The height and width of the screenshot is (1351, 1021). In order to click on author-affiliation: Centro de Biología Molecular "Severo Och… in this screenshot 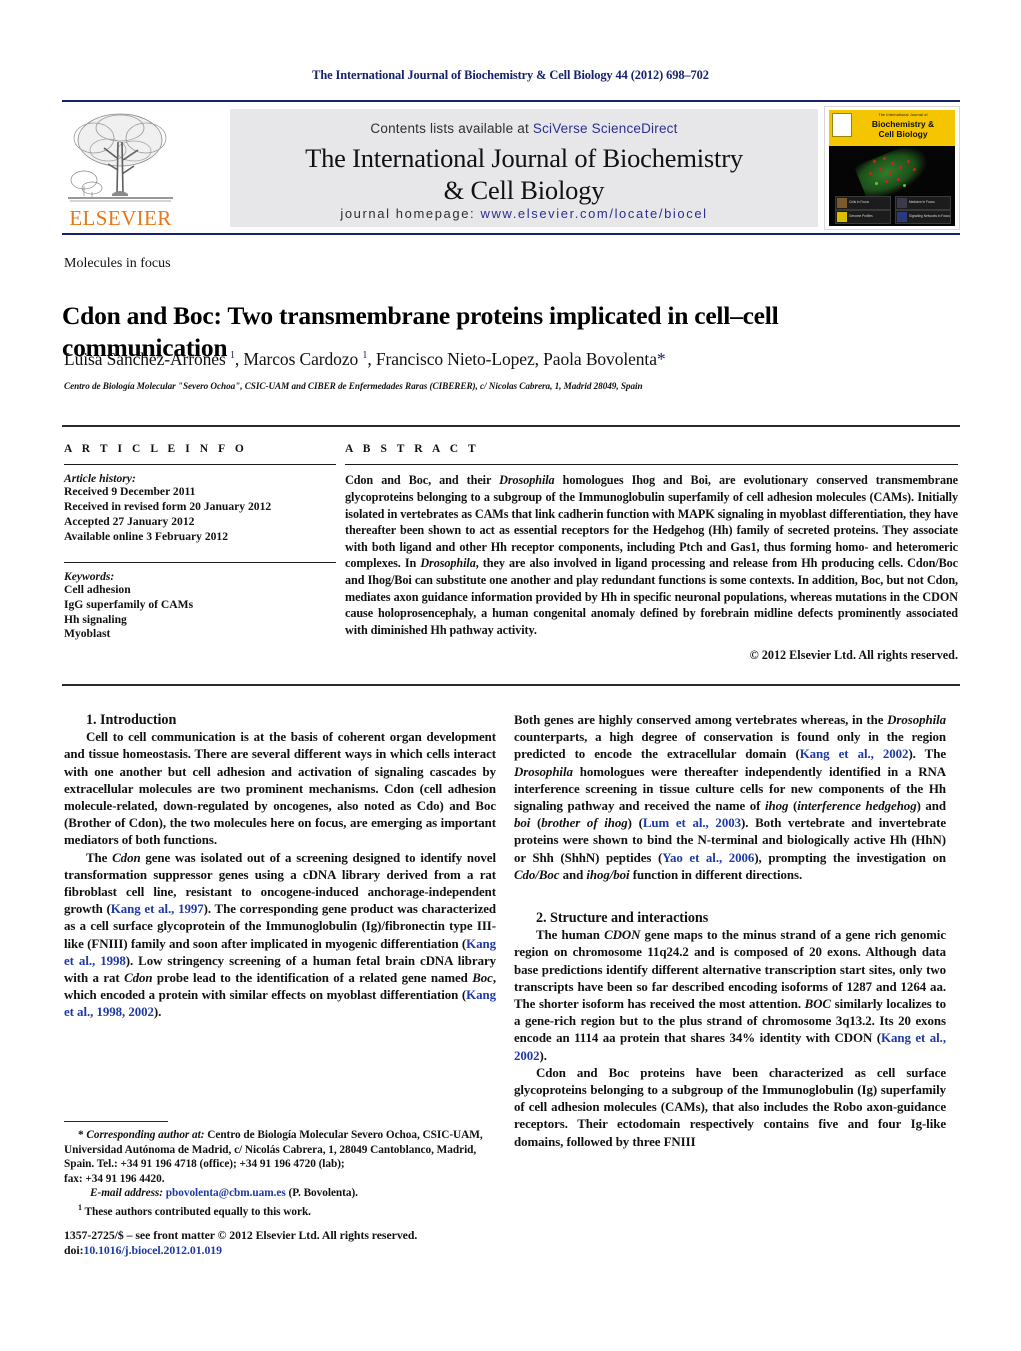, I will do `click(353, 386)`.